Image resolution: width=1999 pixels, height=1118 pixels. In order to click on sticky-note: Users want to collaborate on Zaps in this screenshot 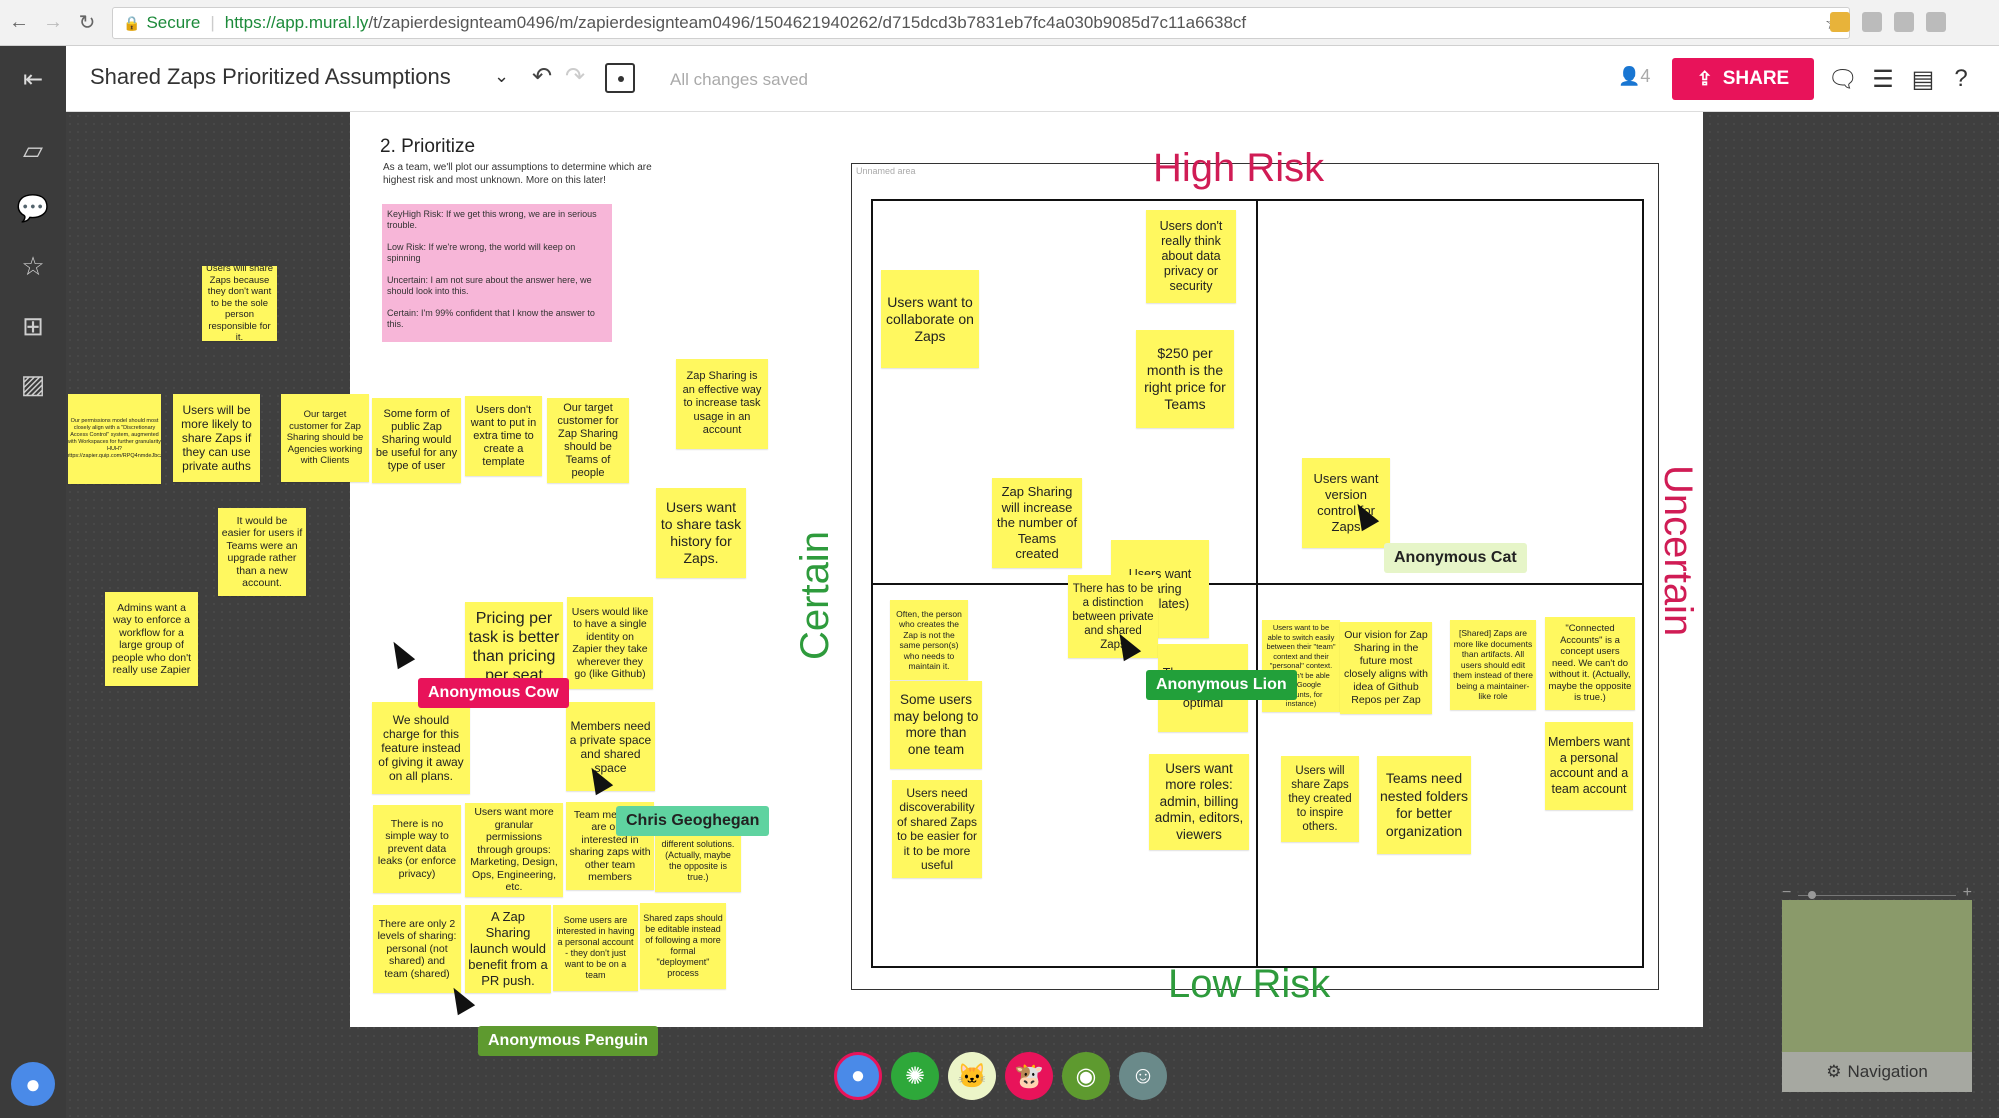, I will do `click(930, 319)`.